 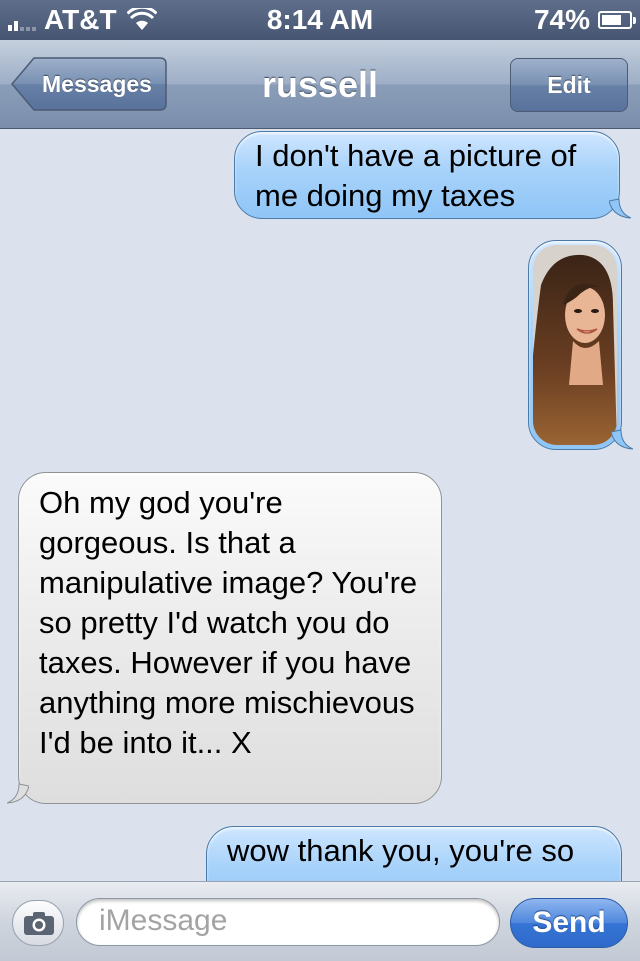 I want to click on send-button: Send, so click(x=569, y=923).